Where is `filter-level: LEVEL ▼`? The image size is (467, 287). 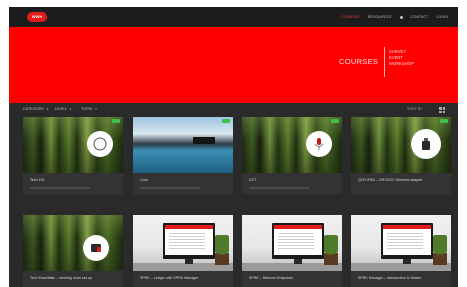
filter-level: LEVEL ▼ is located at coordinates (63, 109).